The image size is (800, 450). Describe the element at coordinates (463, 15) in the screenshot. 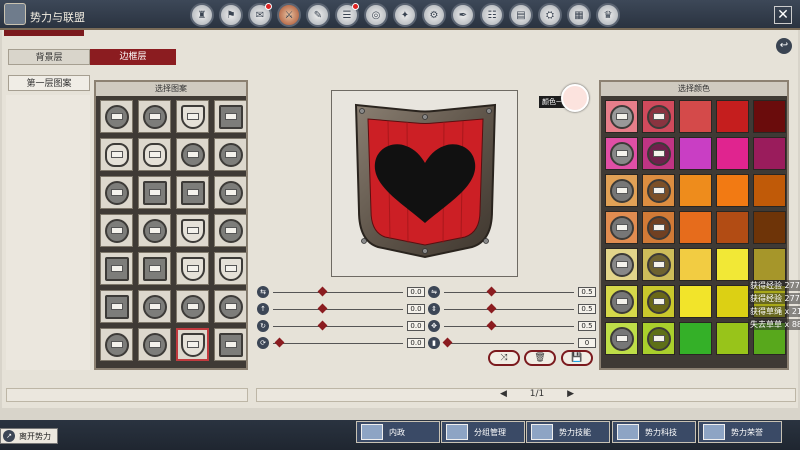

I see `top-tab-10-icon: ✒` at that location.